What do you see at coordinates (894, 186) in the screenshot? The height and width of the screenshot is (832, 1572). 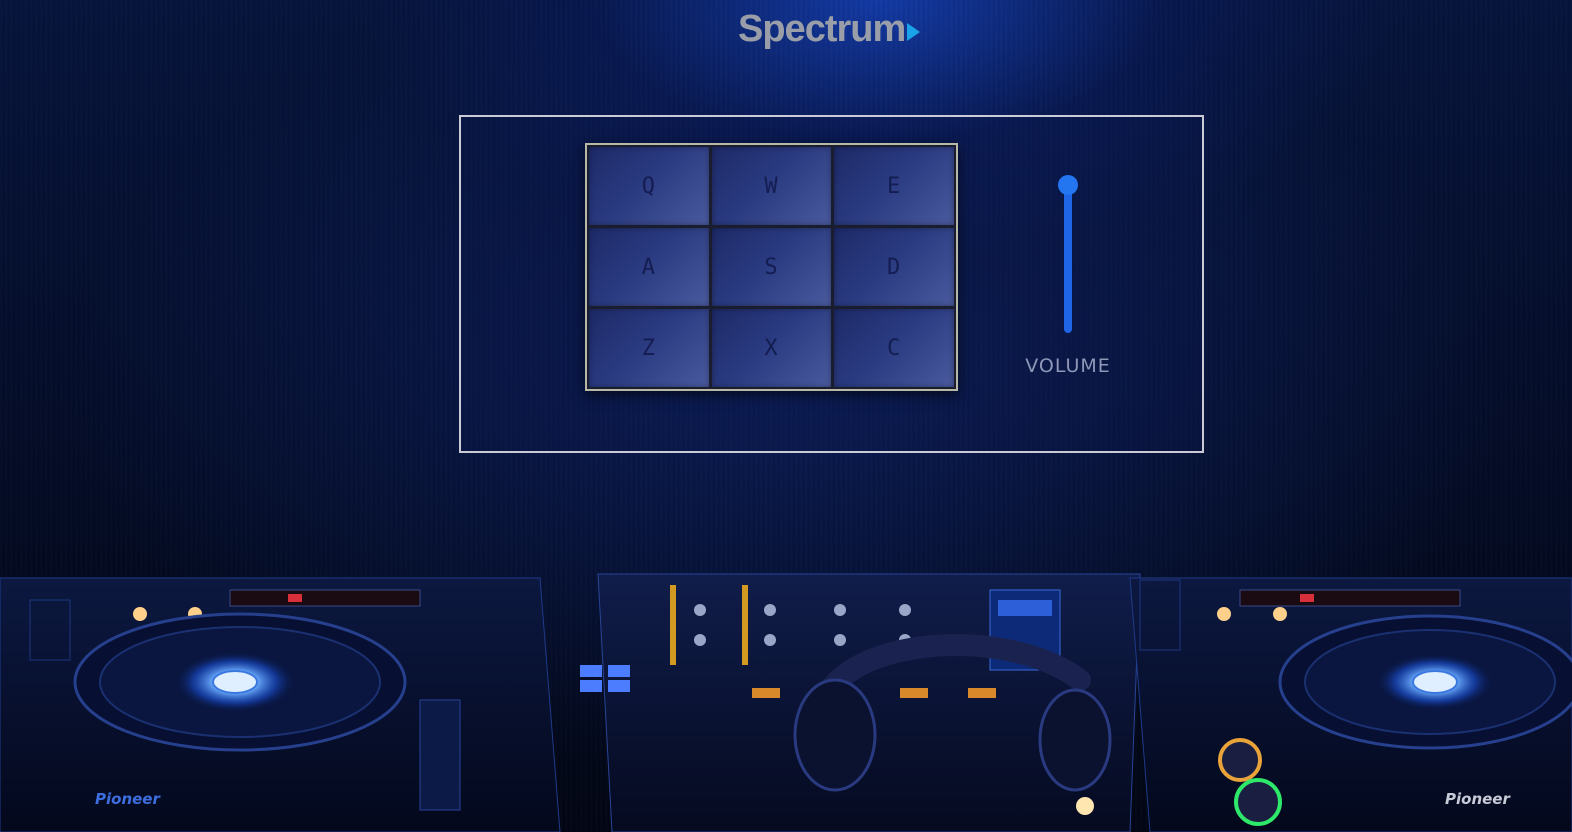 I see `drum-pad-e: E` at bounding box center [894, 186].